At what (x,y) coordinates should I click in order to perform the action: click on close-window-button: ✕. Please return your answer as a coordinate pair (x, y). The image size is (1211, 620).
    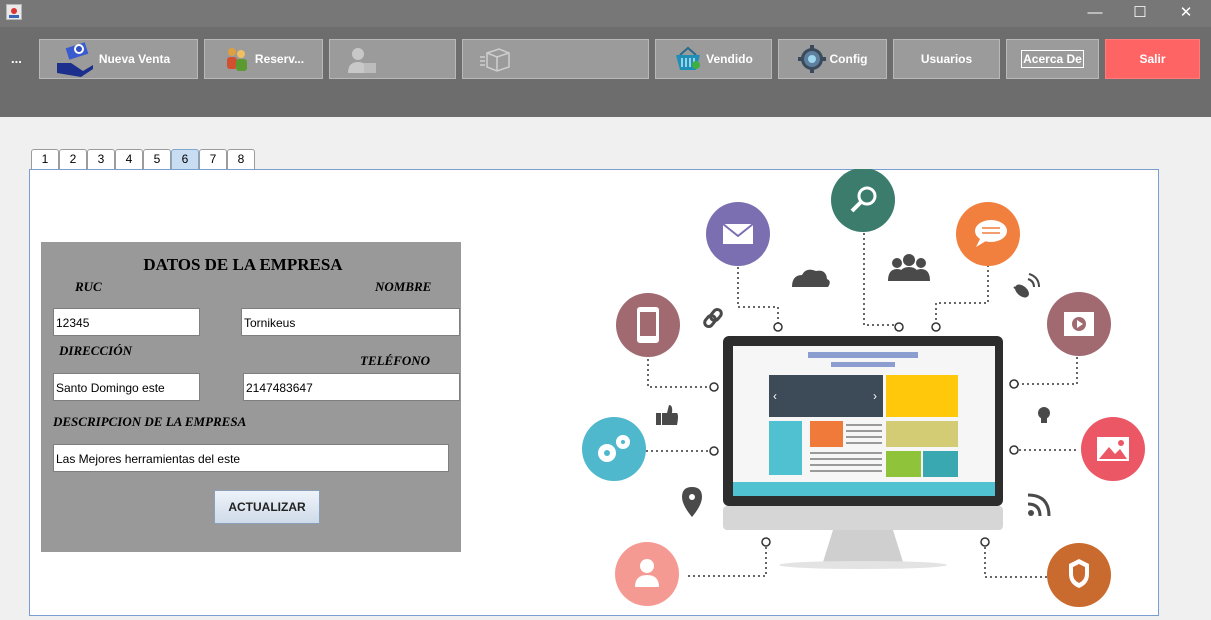
    Looking at the image, I should click on (1186, 13).